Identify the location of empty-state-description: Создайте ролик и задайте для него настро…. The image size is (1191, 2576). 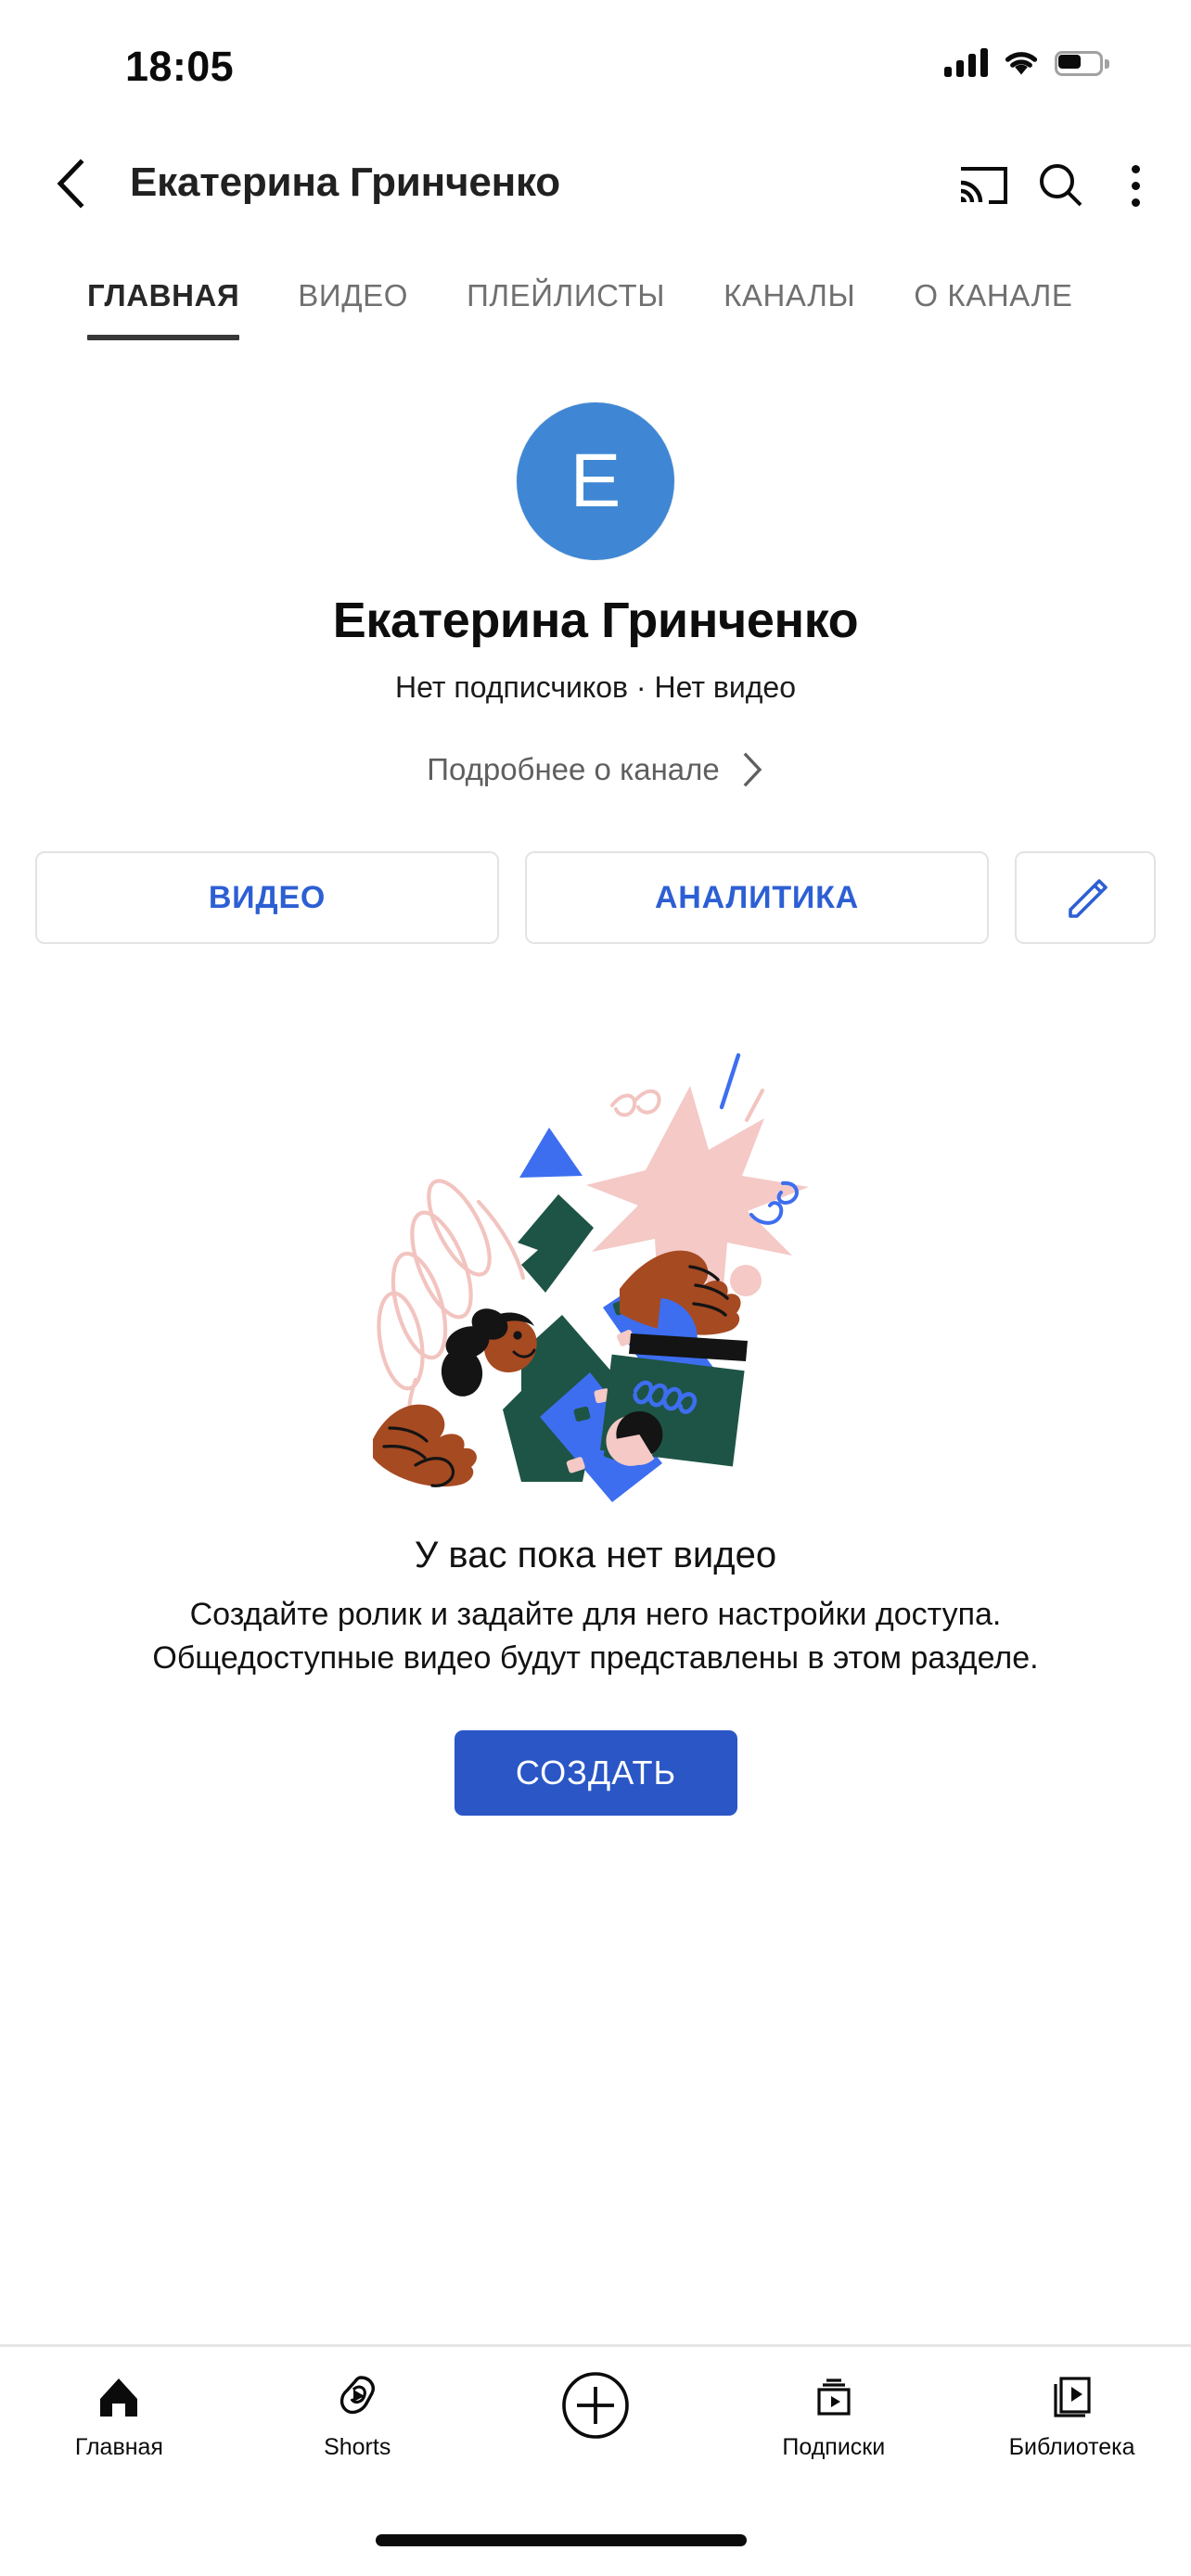
(595, 1637).